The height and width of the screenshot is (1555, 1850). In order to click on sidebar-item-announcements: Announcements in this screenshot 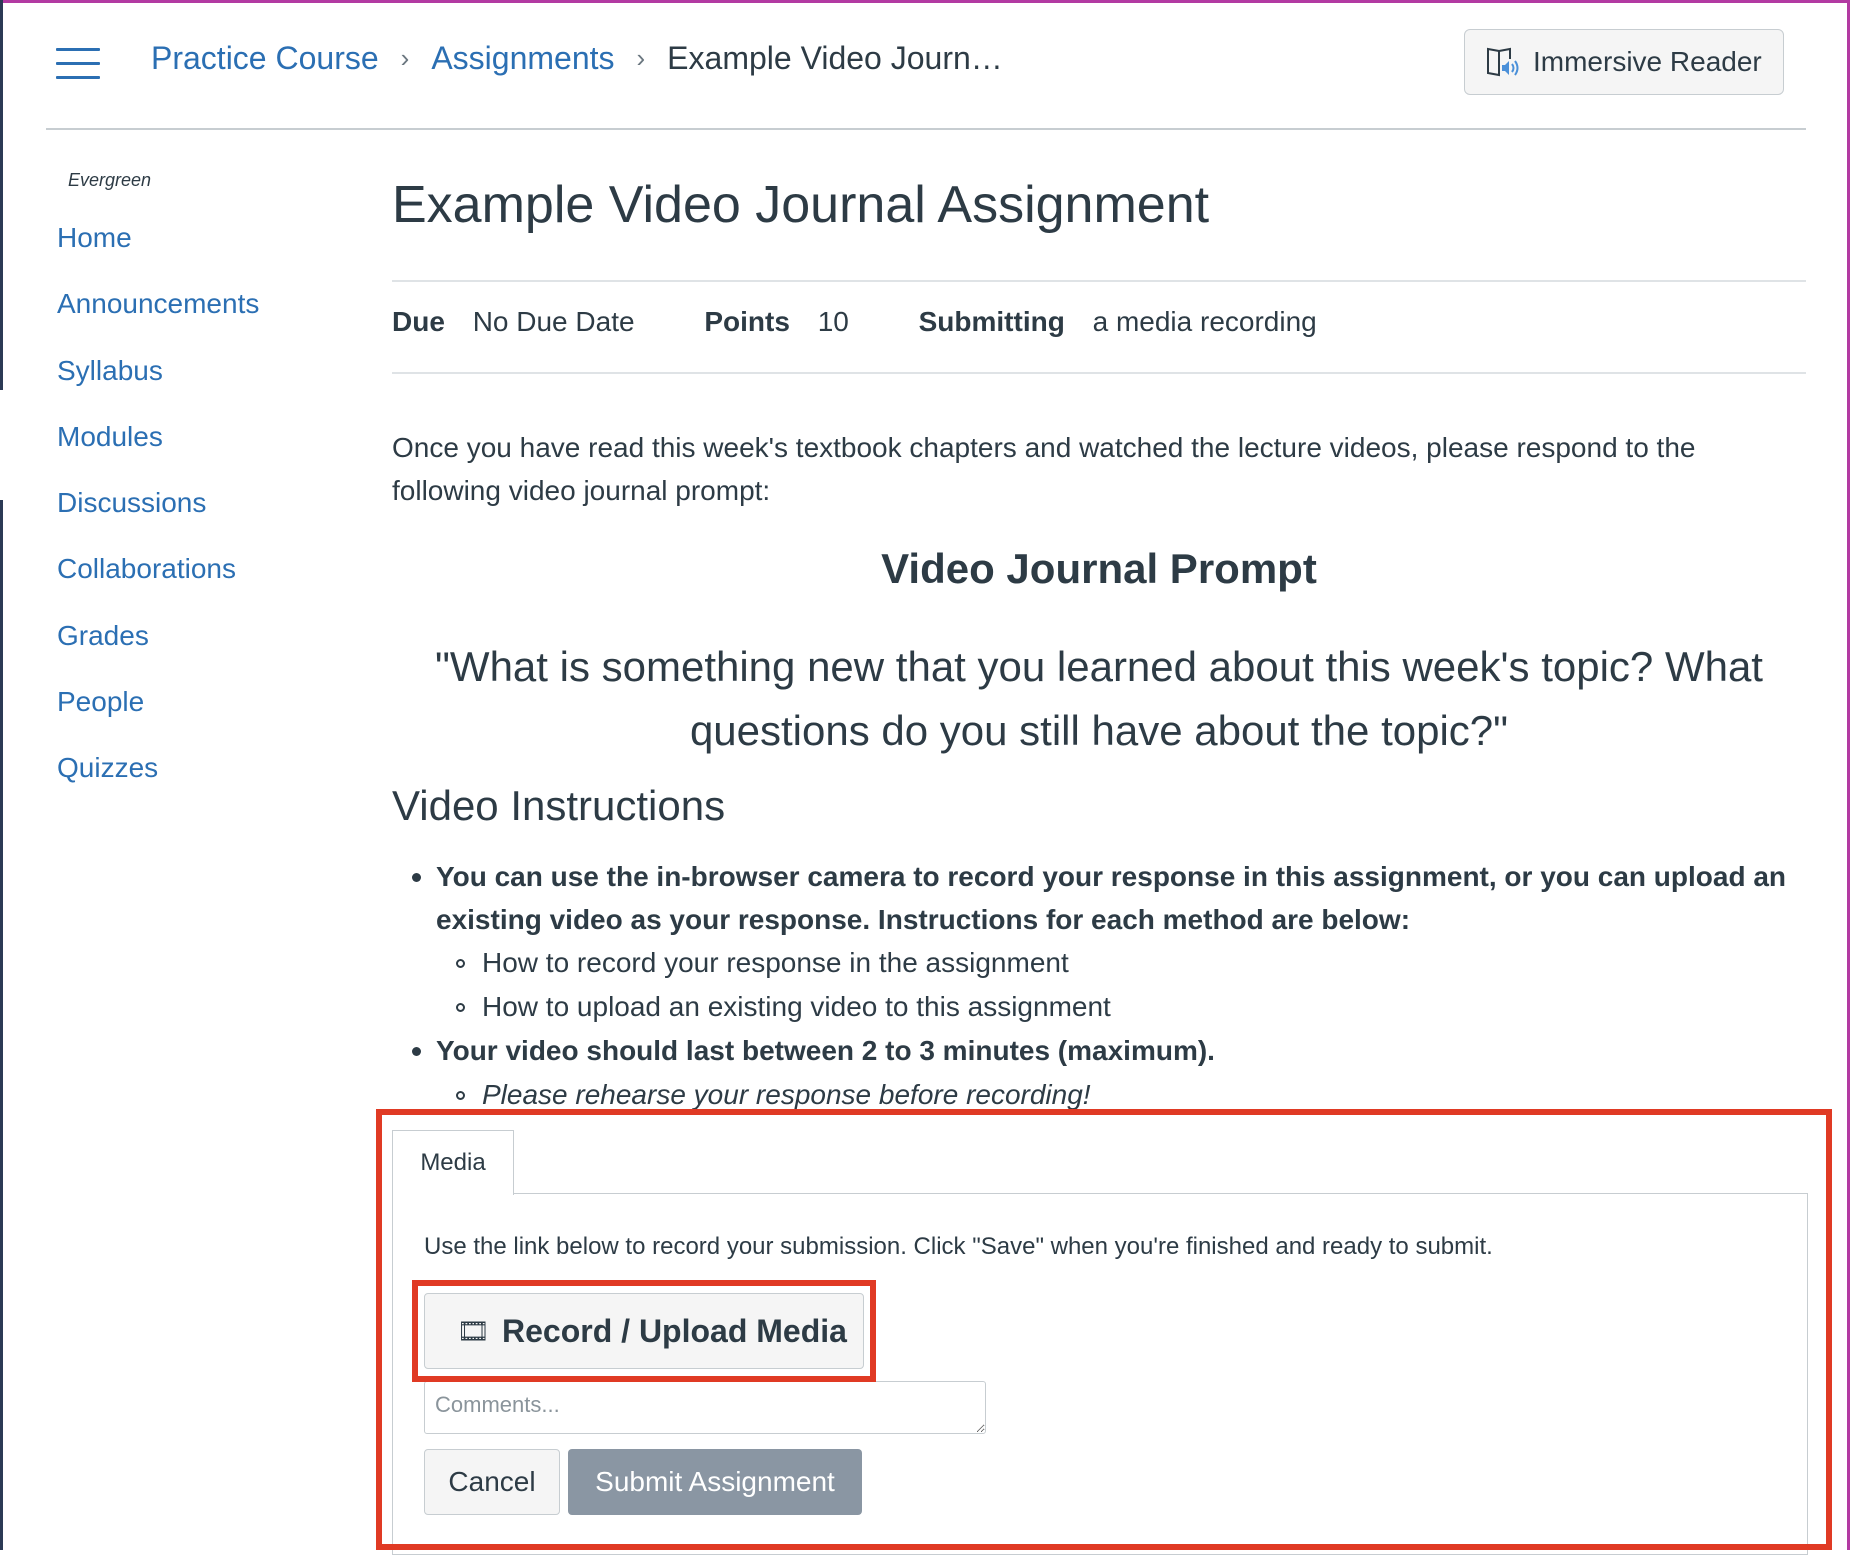, I will do `click(207, 320)`.